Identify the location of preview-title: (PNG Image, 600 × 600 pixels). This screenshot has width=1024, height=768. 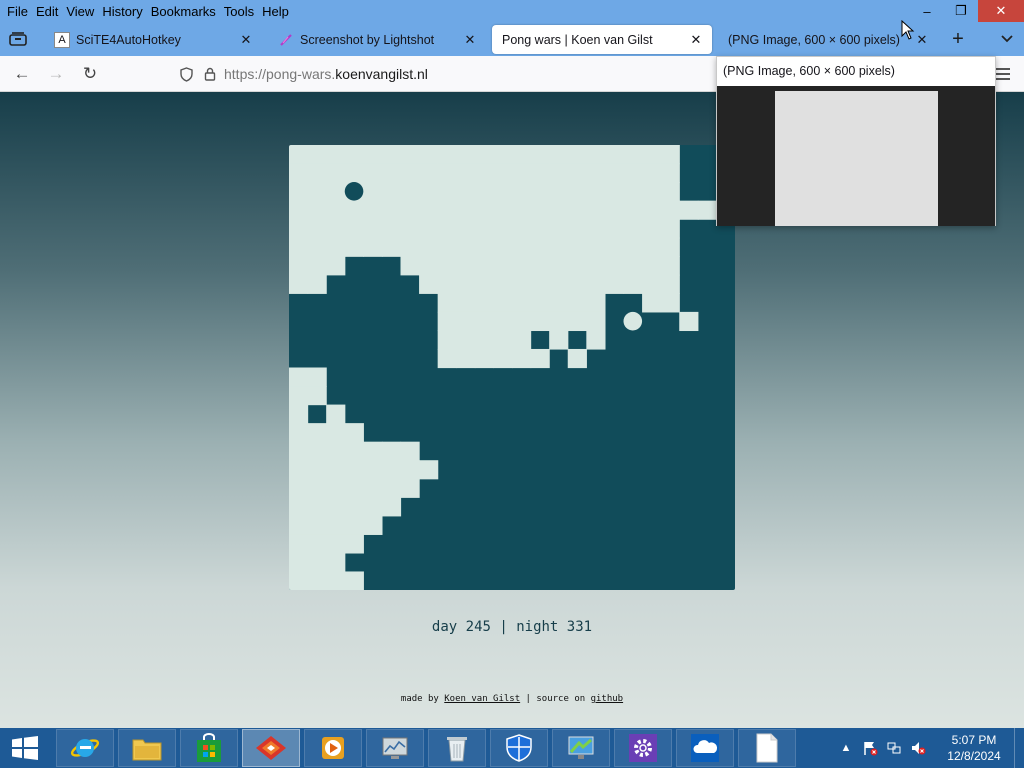
(809, 71).